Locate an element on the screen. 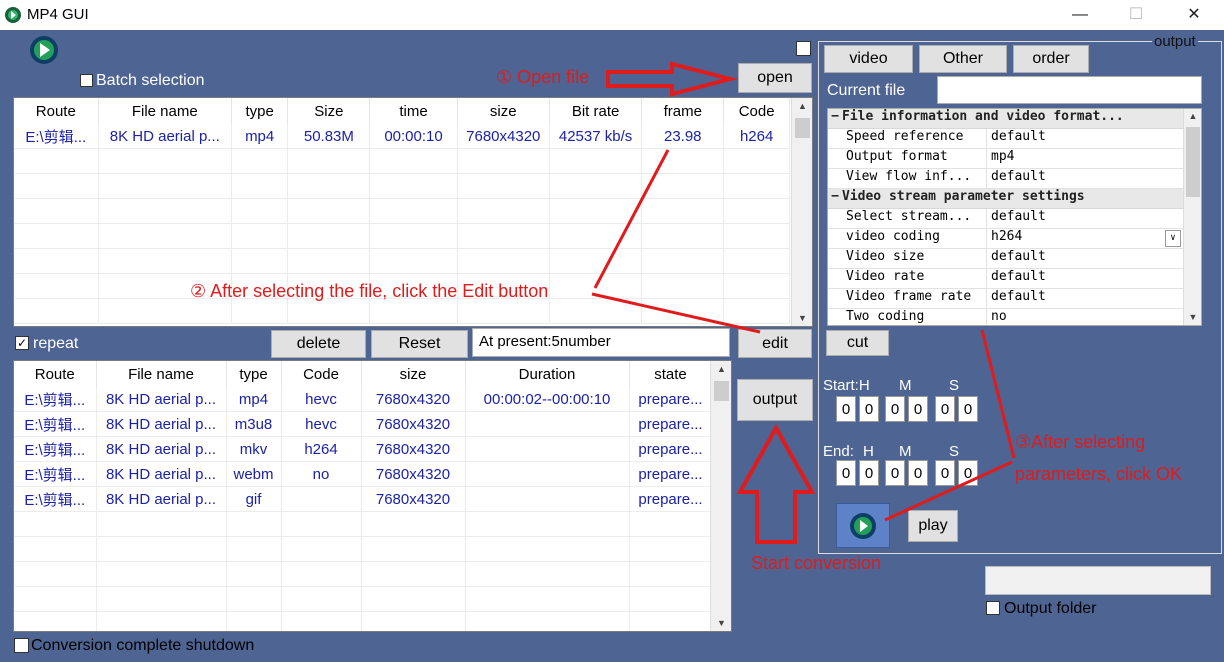 The image size is (1224, 662). property-row: Video frame rate default is located at coordinates (1005, 299).